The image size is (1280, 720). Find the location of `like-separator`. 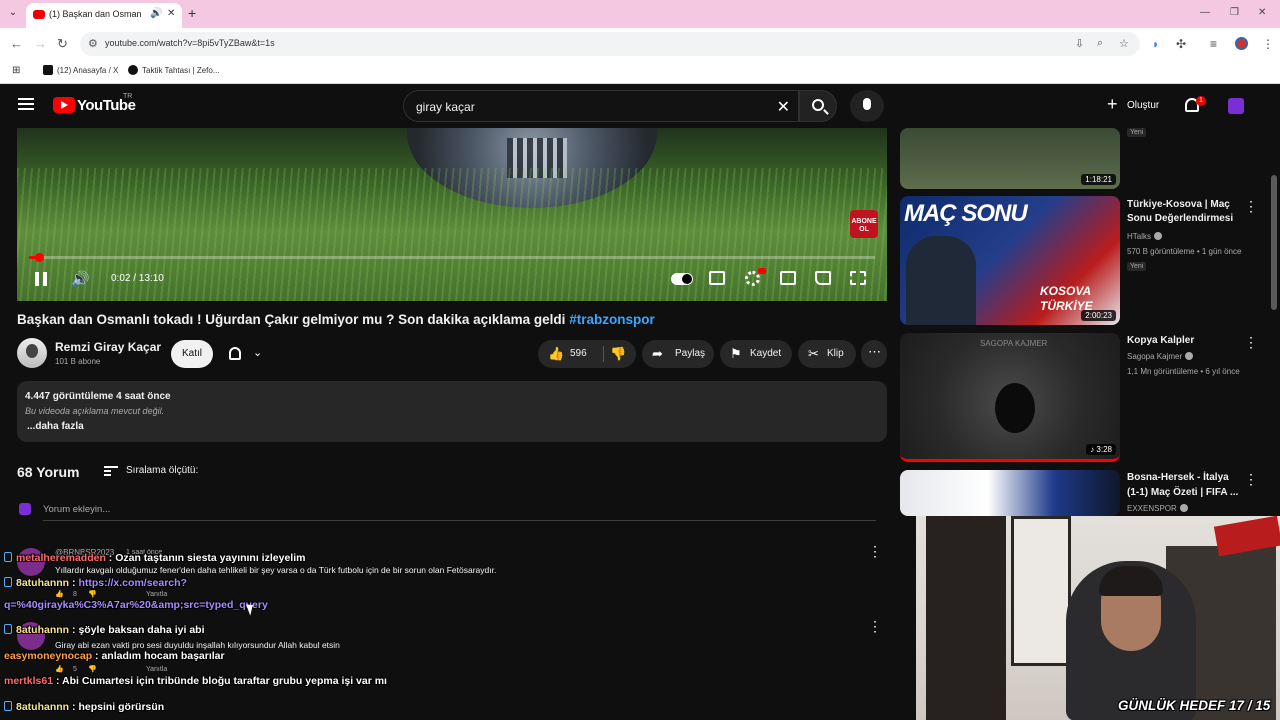

like-separator is located at coordinates (603, 354).